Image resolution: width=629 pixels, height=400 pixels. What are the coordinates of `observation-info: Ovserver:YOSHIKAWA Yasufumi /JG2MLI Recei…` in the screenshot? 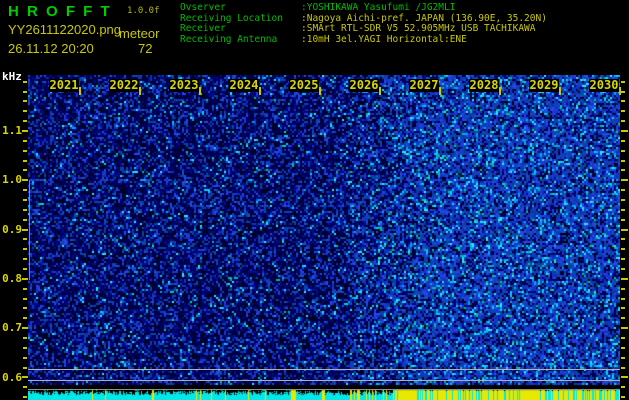 It's located at (363, 24).